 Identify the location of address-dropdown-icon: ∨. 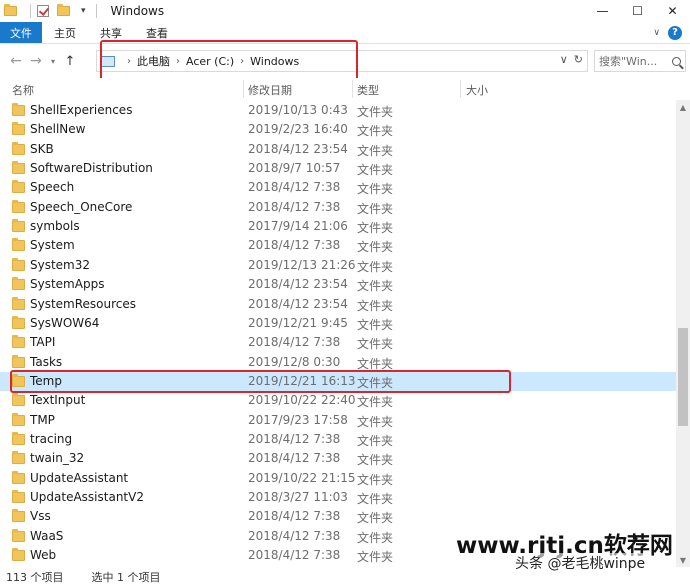
(564, 59).